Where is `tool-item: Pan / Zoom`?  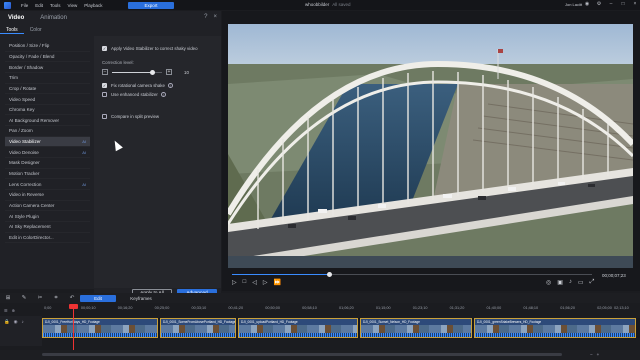 tool-item: Pan / Zoom is located at coordinates (47, 131).